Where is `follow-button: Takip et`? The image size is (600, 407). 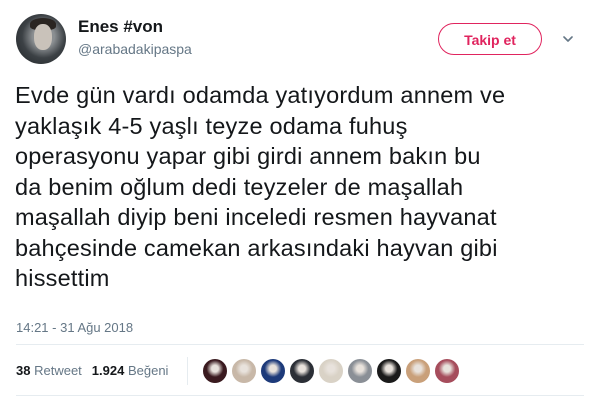 follow-button: Takip et is located at coordinates (490, 39).